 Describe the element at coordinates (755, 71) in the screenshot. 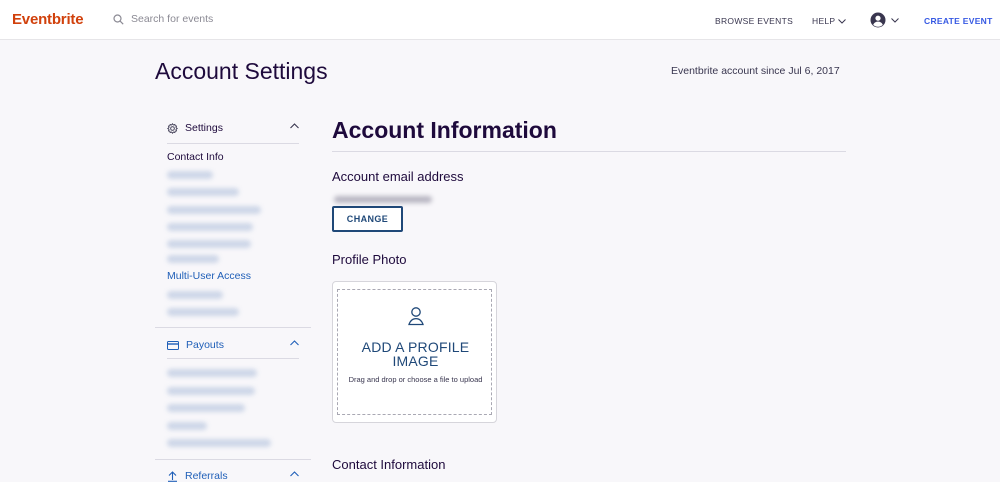

I see `account-since-text: Eventbrite account since Jul 6, 2017` at that location.